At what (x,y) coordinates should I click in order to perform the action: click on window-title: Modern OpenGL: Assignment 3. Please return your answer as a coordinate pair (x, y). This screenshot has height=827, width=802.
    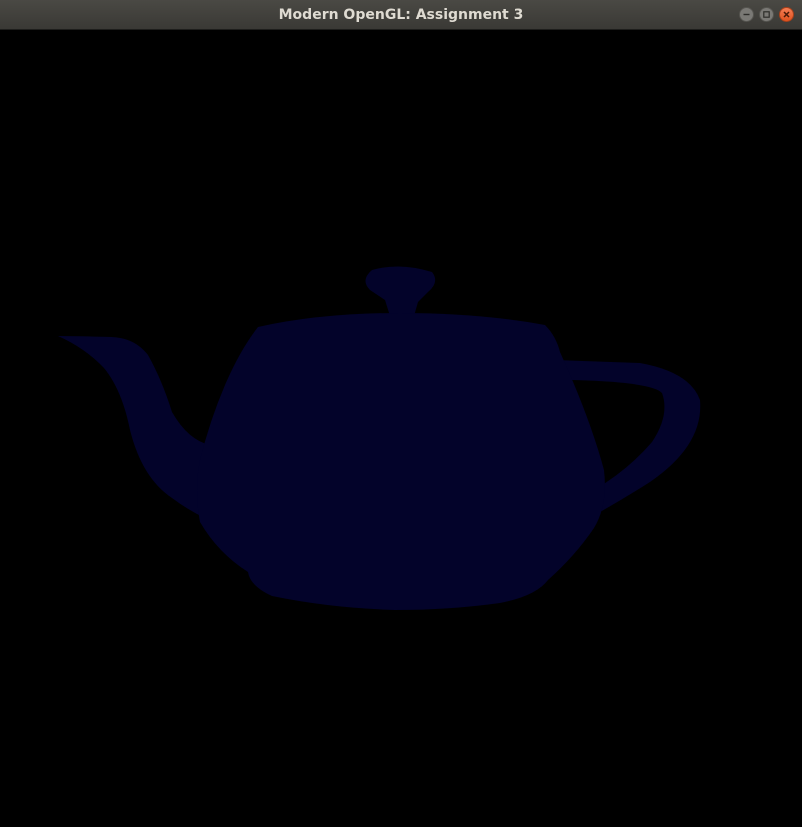
    Looking at the image, I should click on (401, 15).